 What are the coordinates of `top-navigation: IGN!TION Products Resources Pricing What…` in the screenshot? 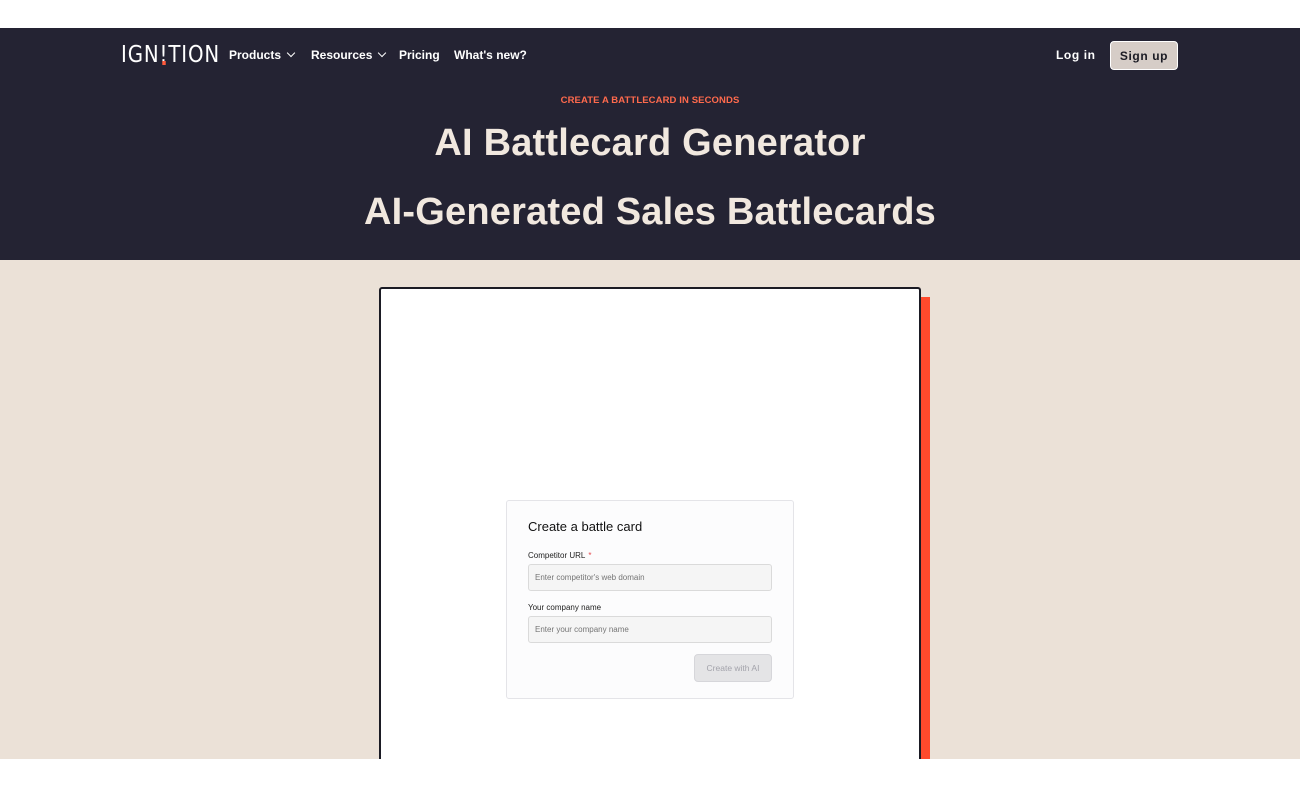 It's located at (650, 55).